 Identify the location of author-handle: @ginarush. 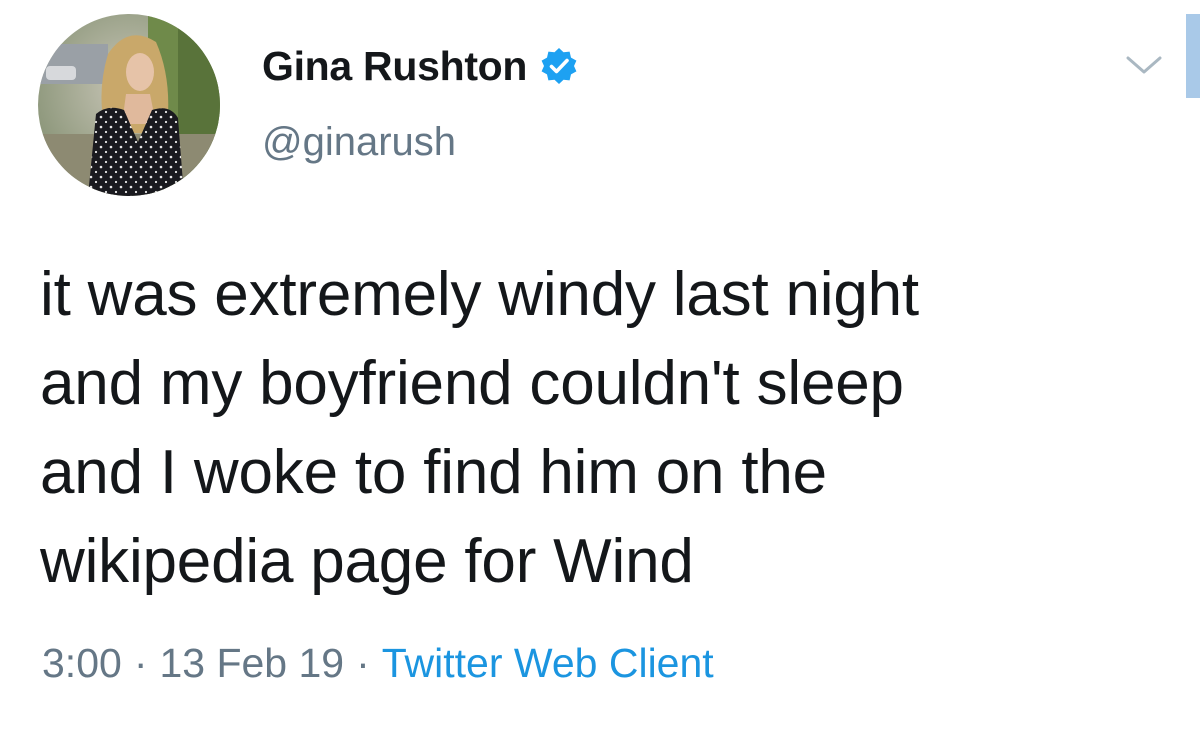
(359, 142).